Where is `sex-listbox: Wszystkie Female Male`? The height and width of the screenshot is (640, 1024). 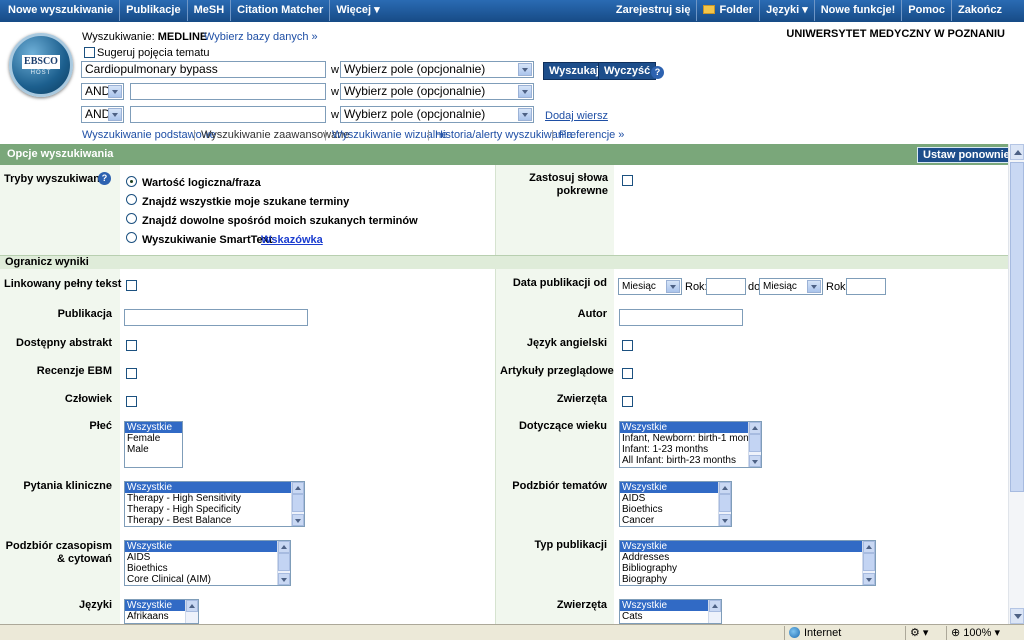
sex-listbox: Wszystkie Female Male is located at coordinates (153, 444).